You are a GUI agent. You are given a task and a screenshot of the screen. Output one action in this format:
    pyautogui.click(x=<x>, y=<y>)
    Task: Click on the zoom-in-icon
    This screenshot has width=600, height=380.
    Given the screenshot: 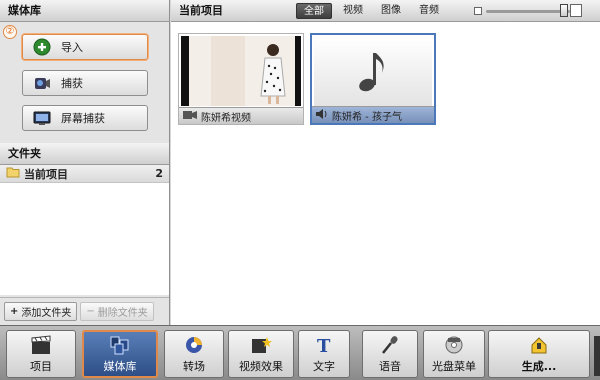 What is the action you would take?
    pyautogui.click(x=576, y=10)
    